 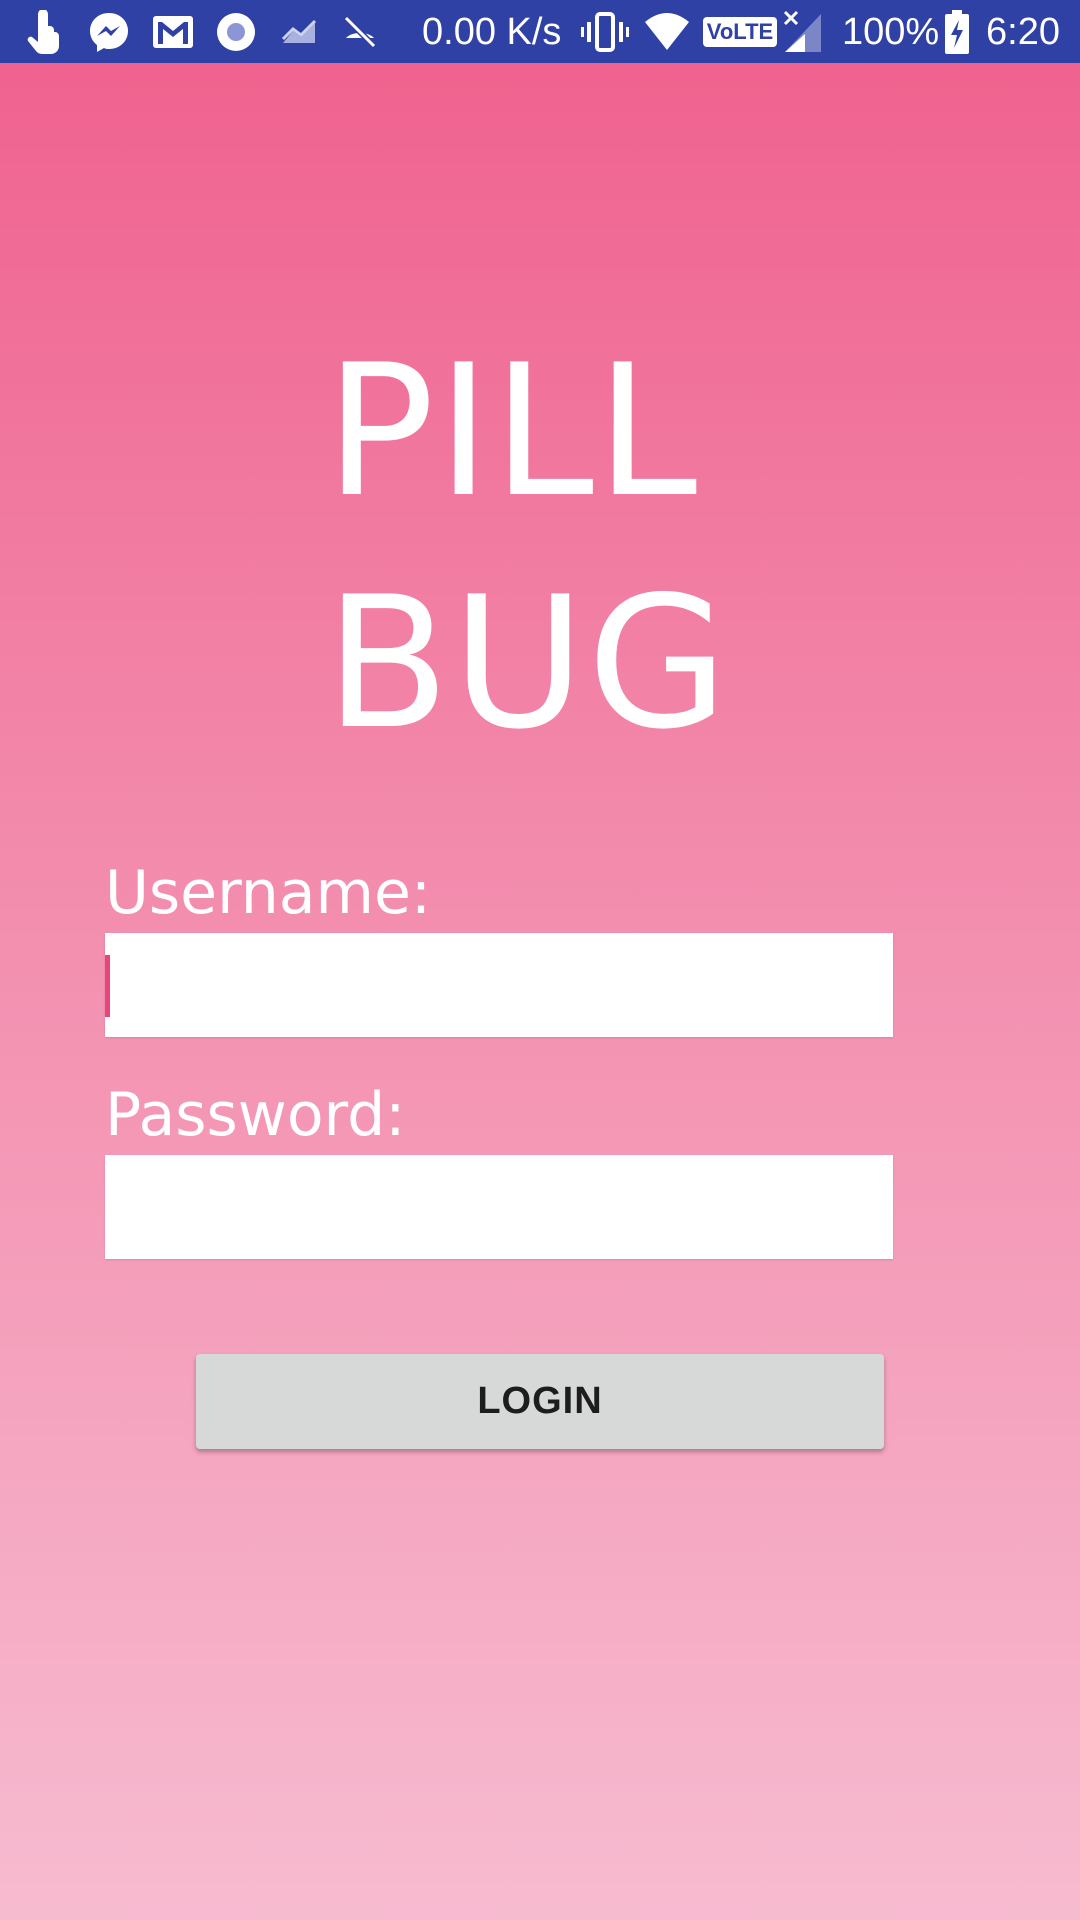 What do you see at coordinates (268, 893) in the screenshot?
I see `username-label: Username:` at bounding box center [268, 893].